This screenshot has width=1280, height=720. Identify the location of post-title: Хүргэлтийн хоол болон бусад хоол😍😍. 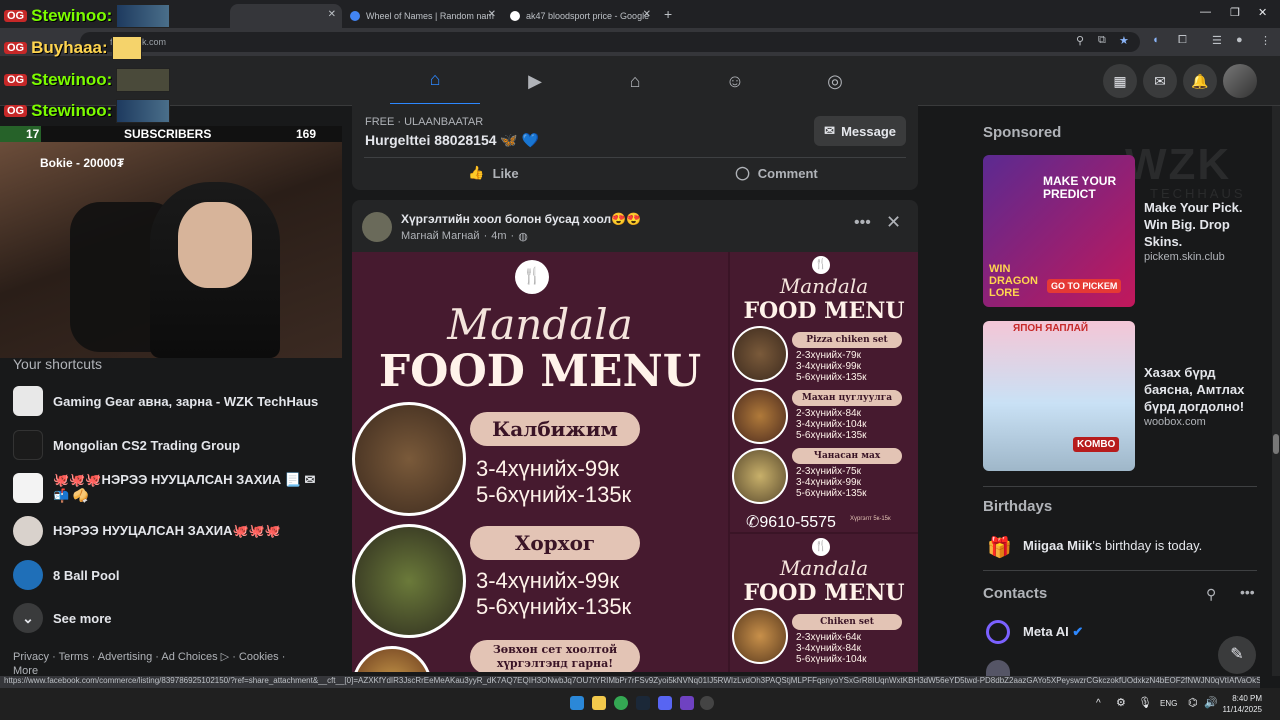
(521, 219).